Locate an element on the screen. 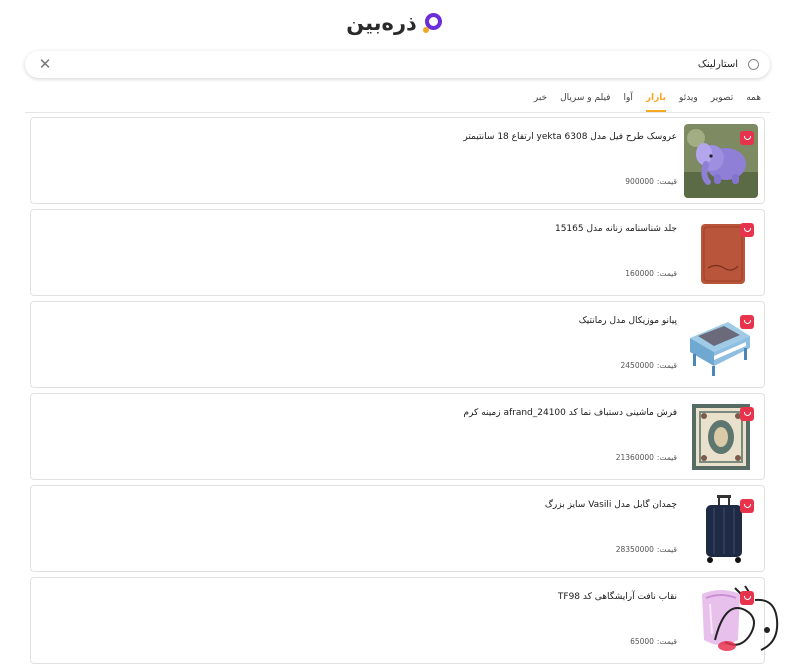  product-title: پیانو موزیکال مدل رمانتیک is located at coordinates (628, 321).